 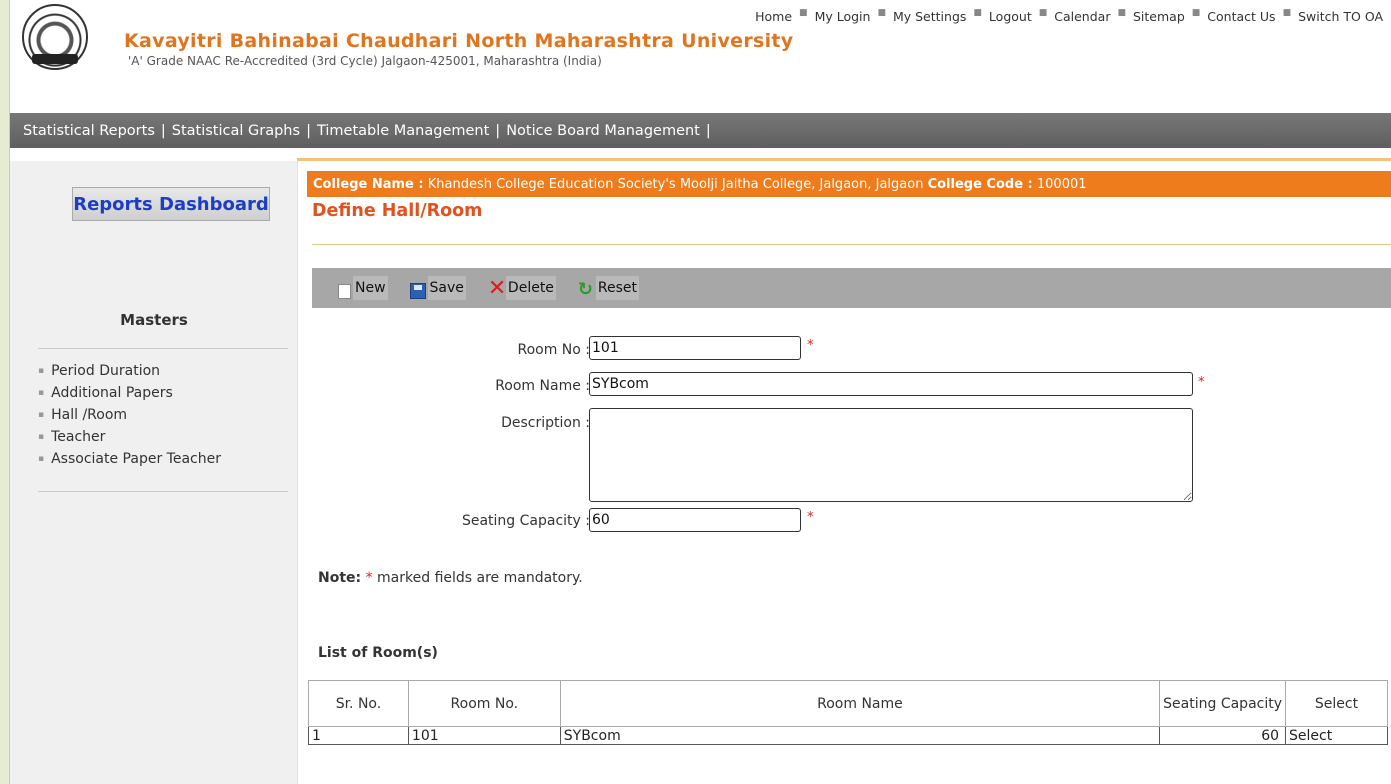 What do you see at coordinates (553, 350) in the screenshot?
I see `room-no-label: Room No :` at bounding box center [553, 350].